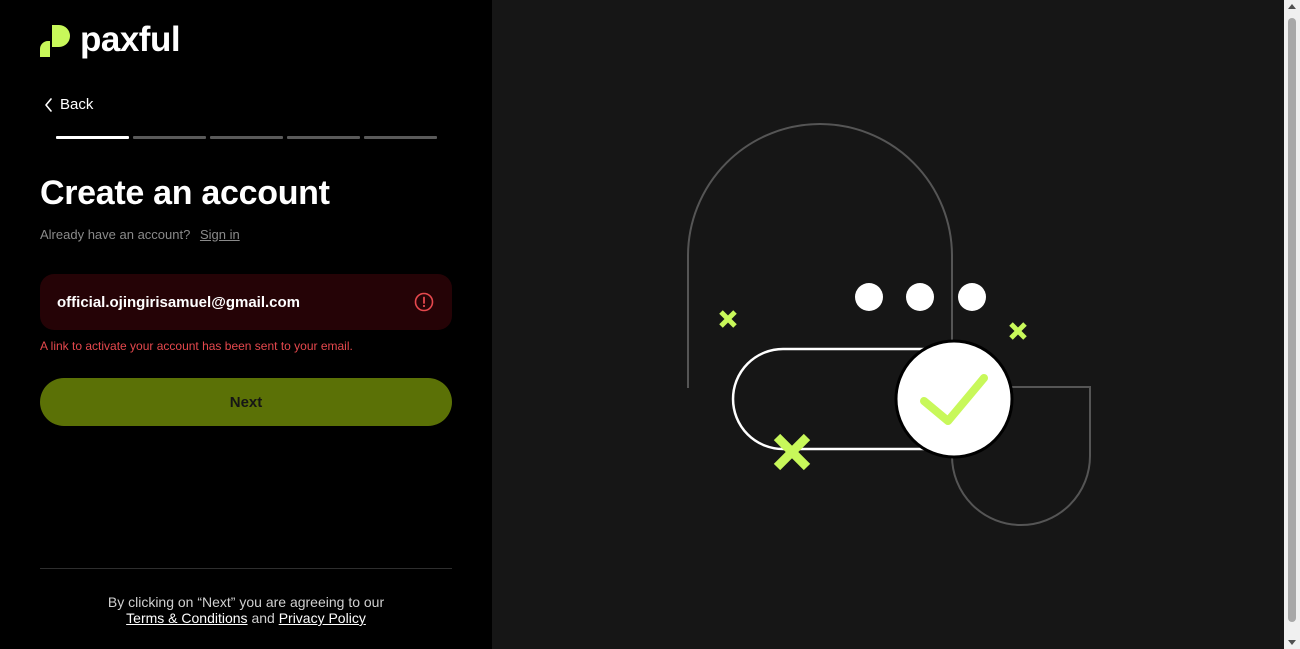 The image size is (1300, 649). What do you see at coordinates (1292, 6) in the screenshot?
I see `scroll-up-icon` at bounding box center [1292, 6].